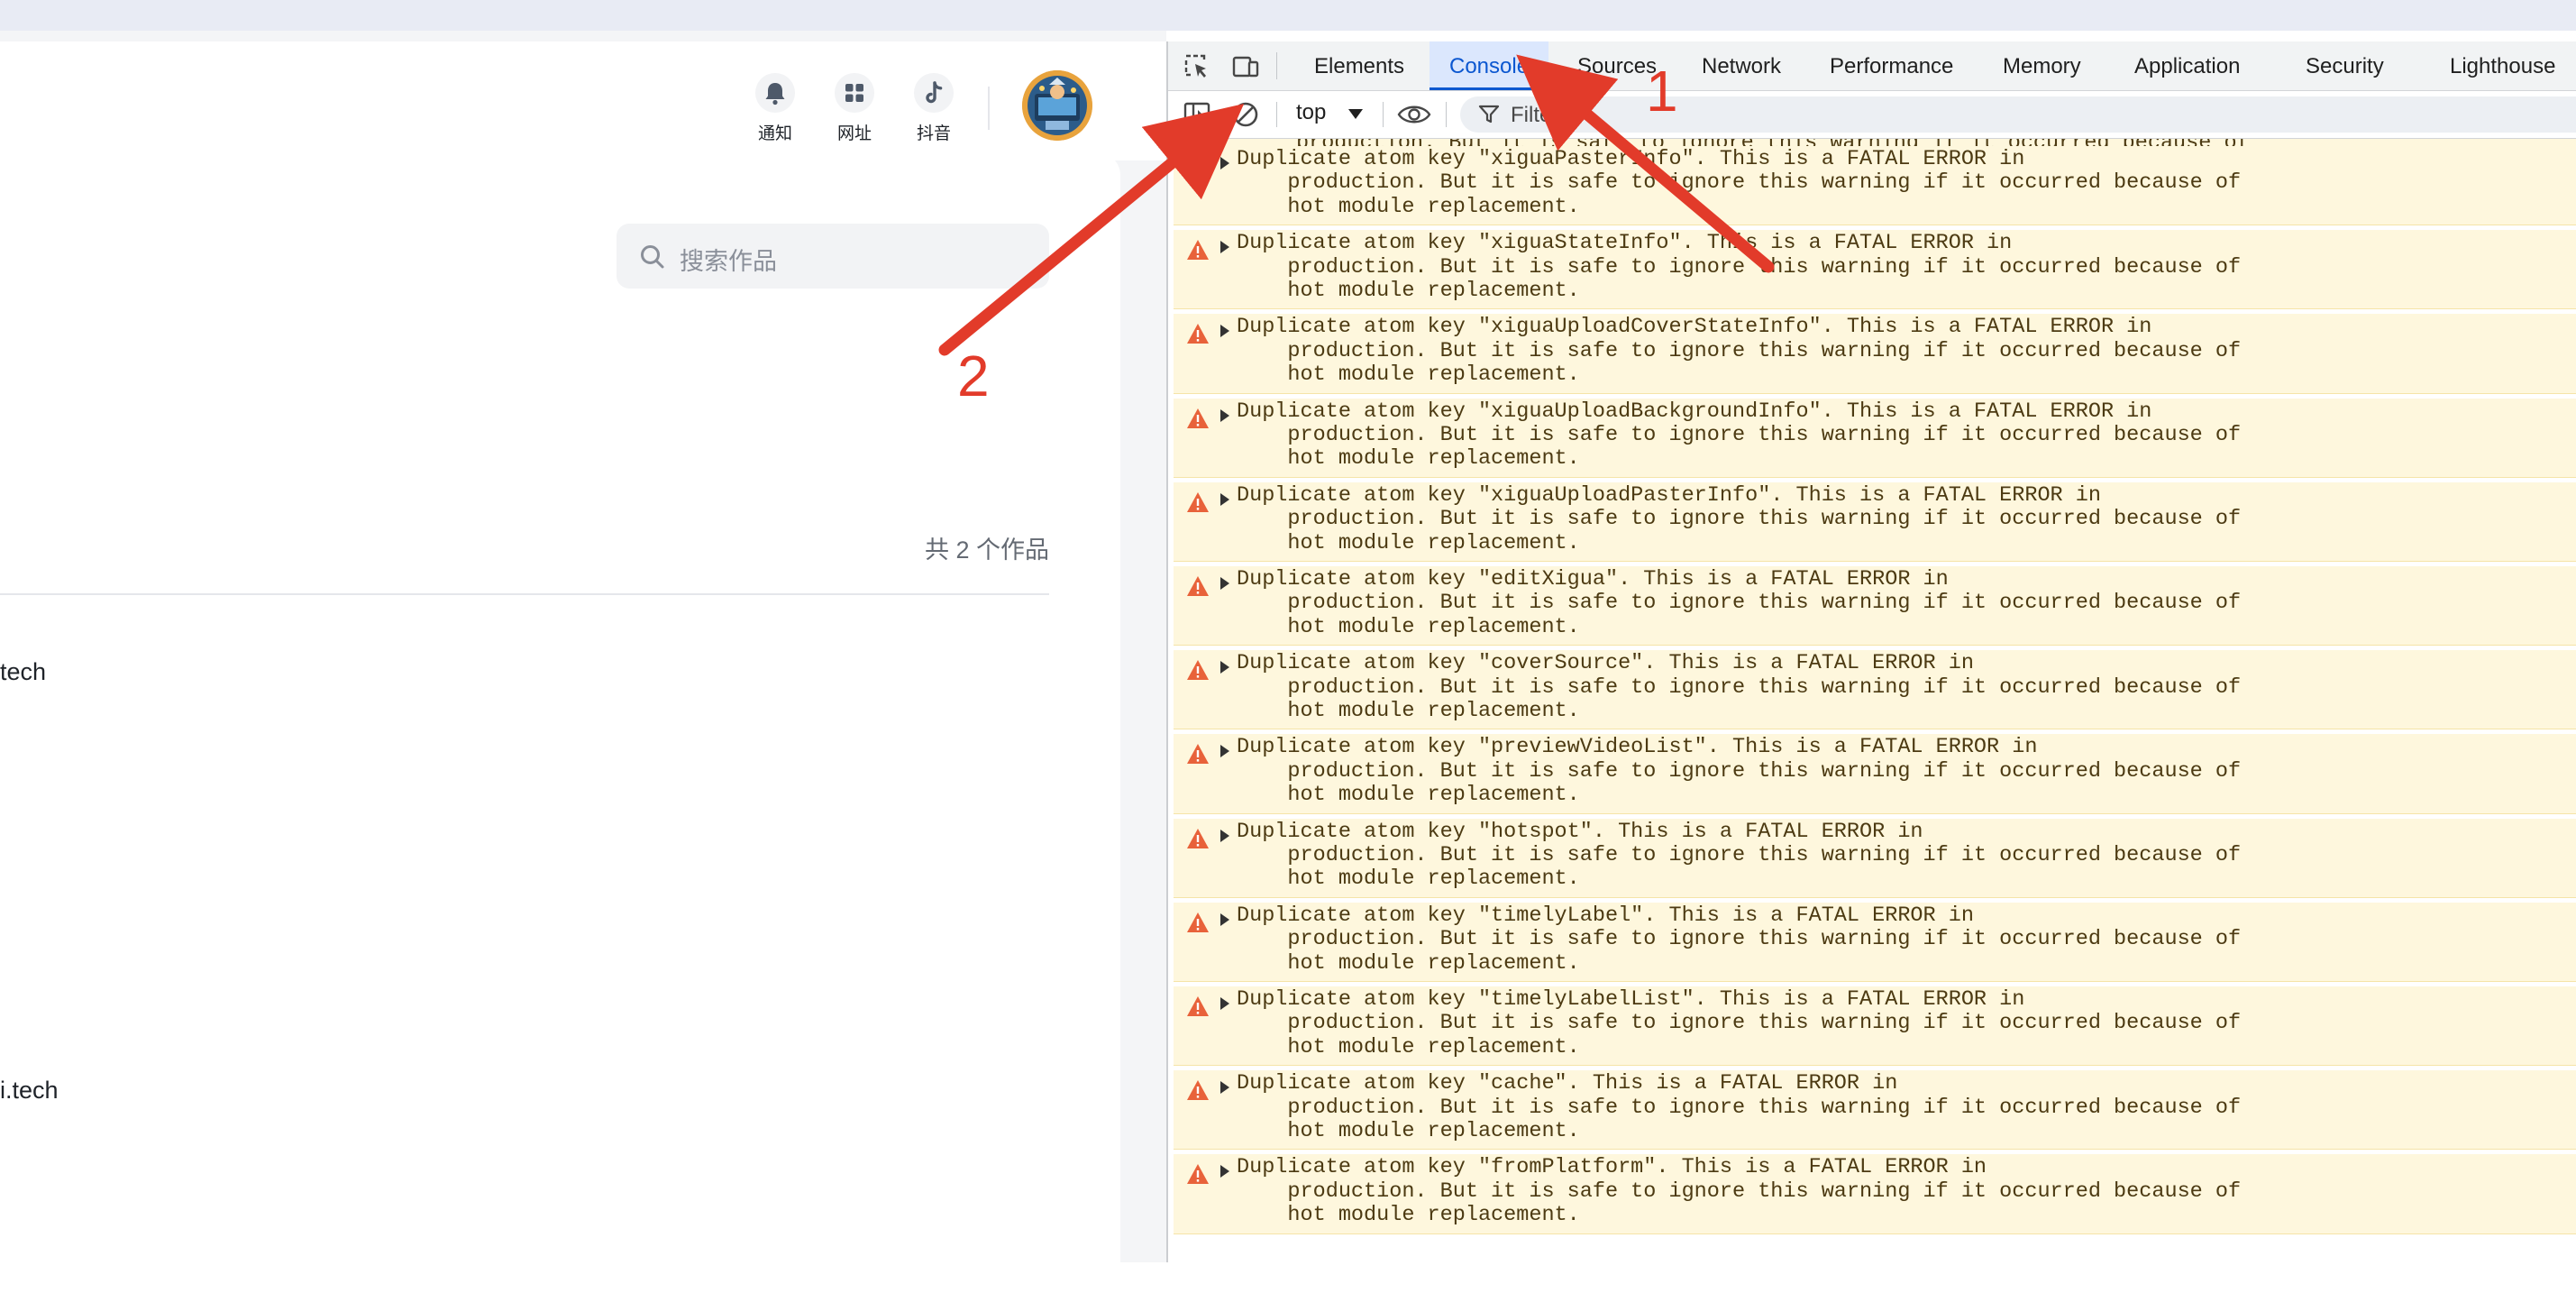  I want to click on notification-label: 通知, so click(774, 133).